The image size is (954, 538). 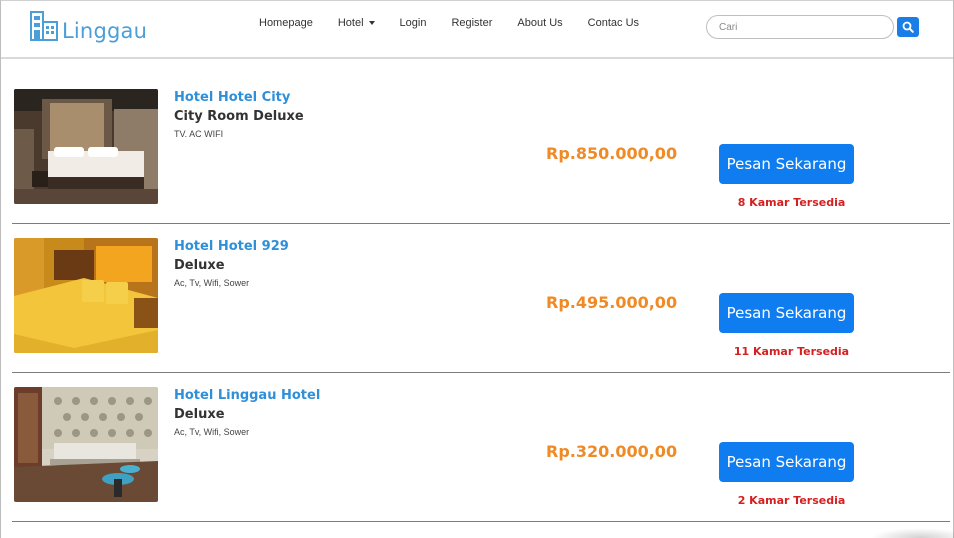 I want to click on room-facilities: TV. AC WIFI, so click(x=199, y=134).